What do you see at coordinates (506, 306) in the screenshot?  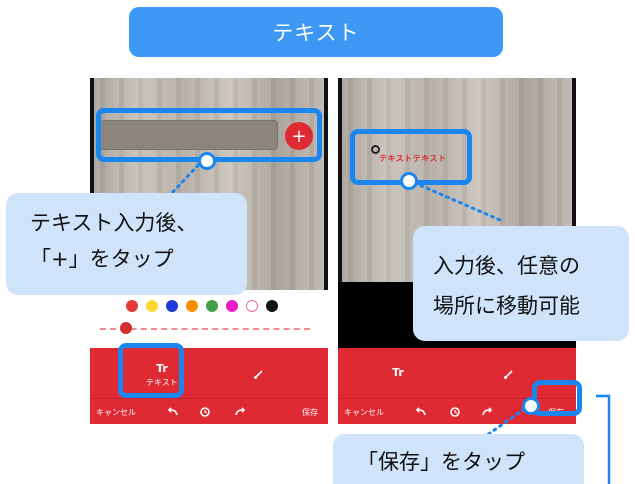 I see `callout-step2-line2: 場所に移動可能` at bounding box center [506, 306].